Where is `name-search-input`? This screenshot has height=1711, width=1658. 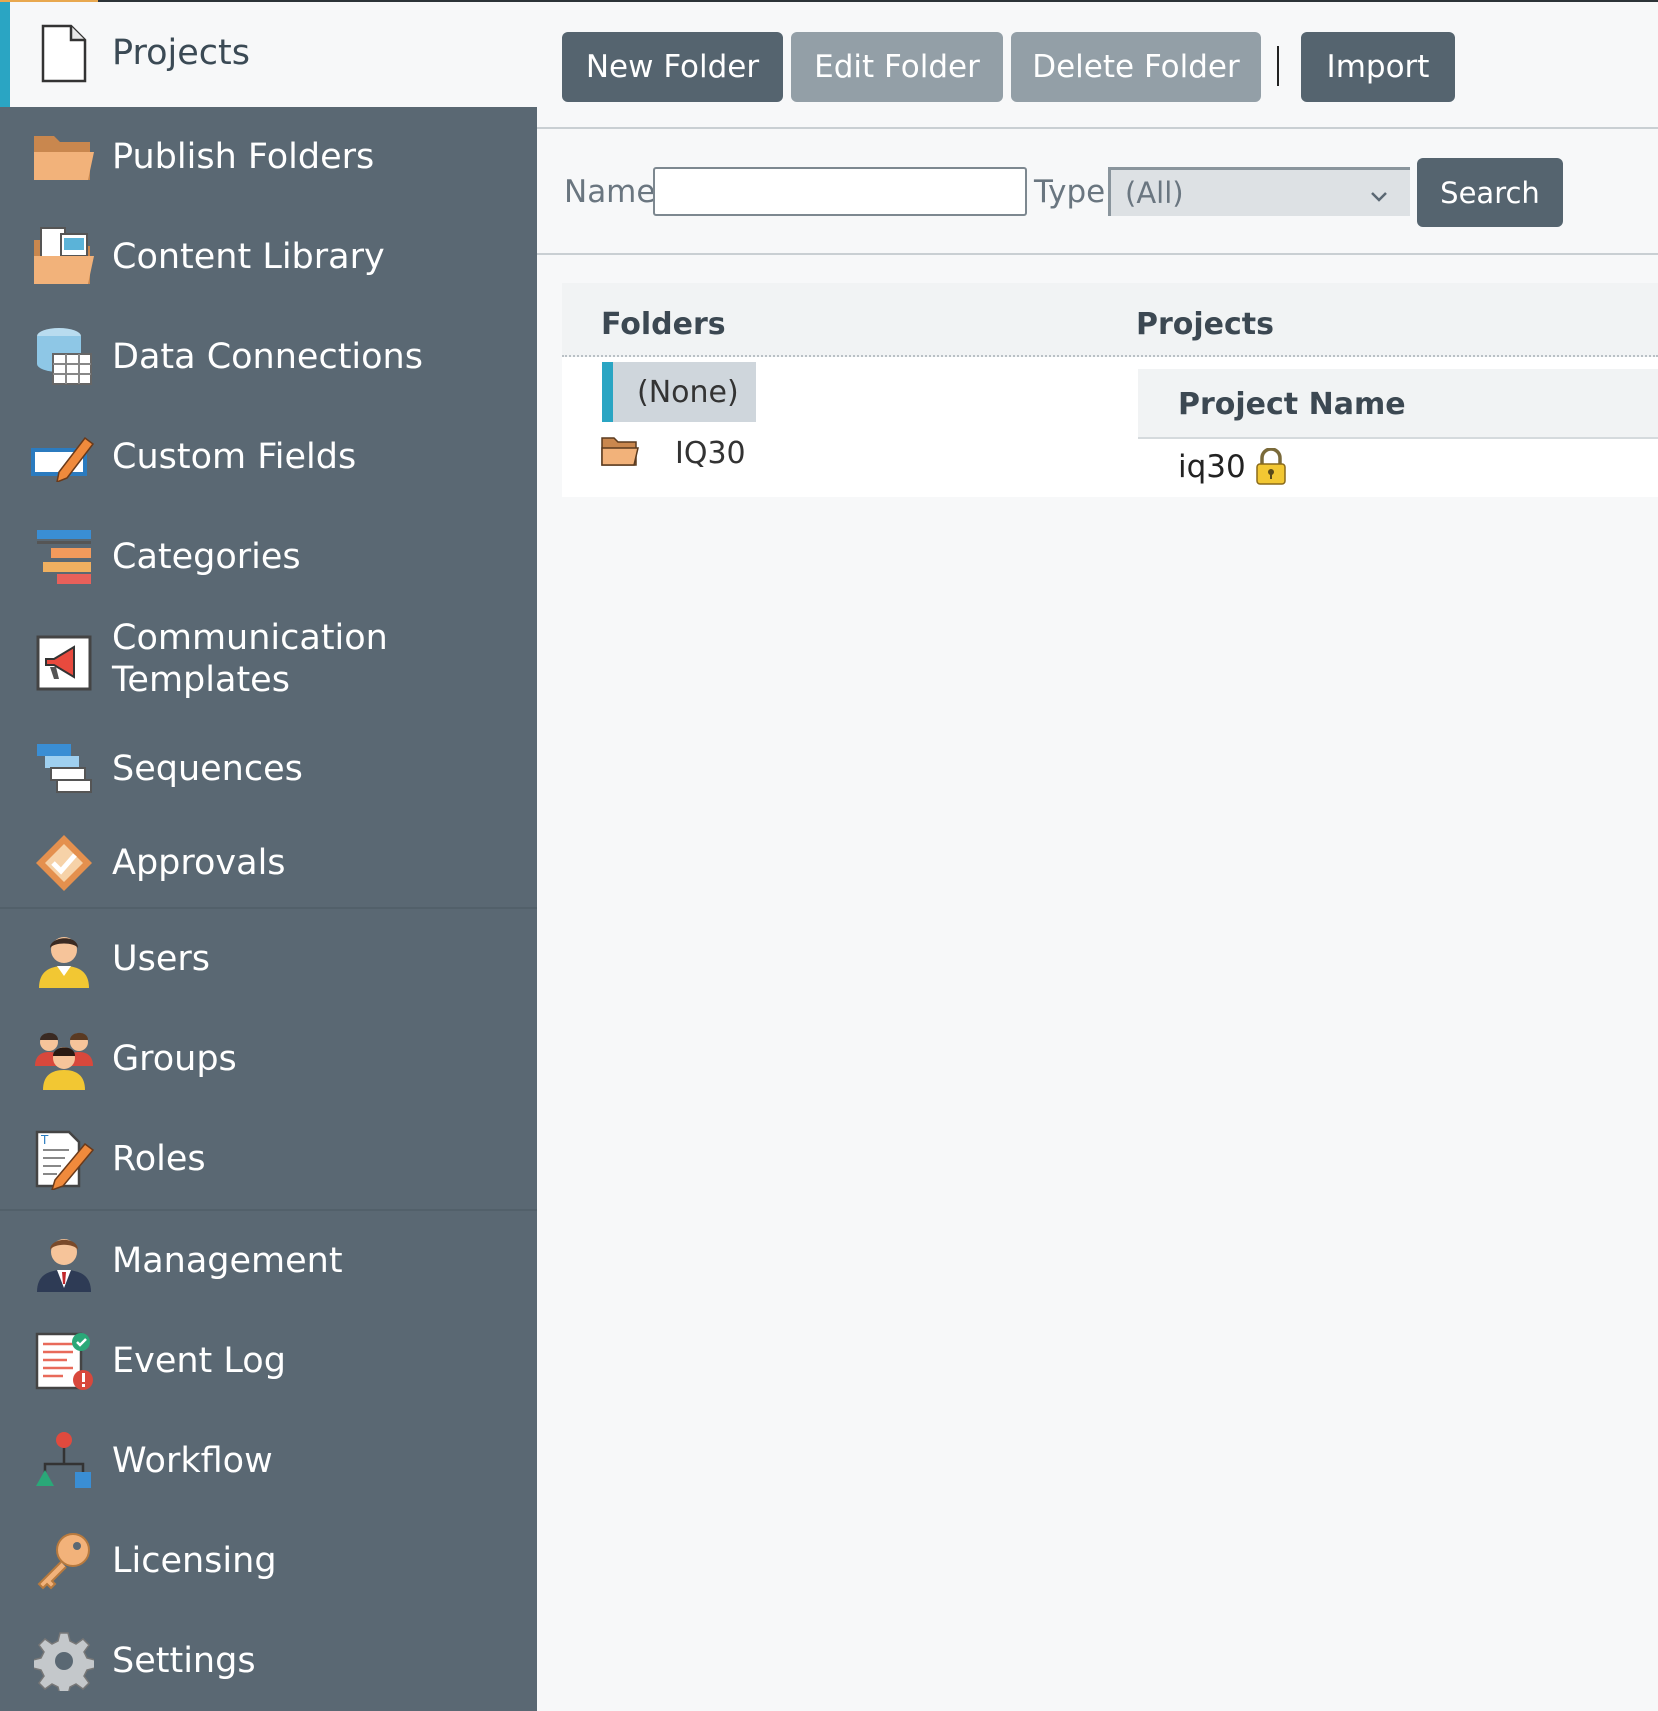 name-search-input is located at coordinates (840, 191).